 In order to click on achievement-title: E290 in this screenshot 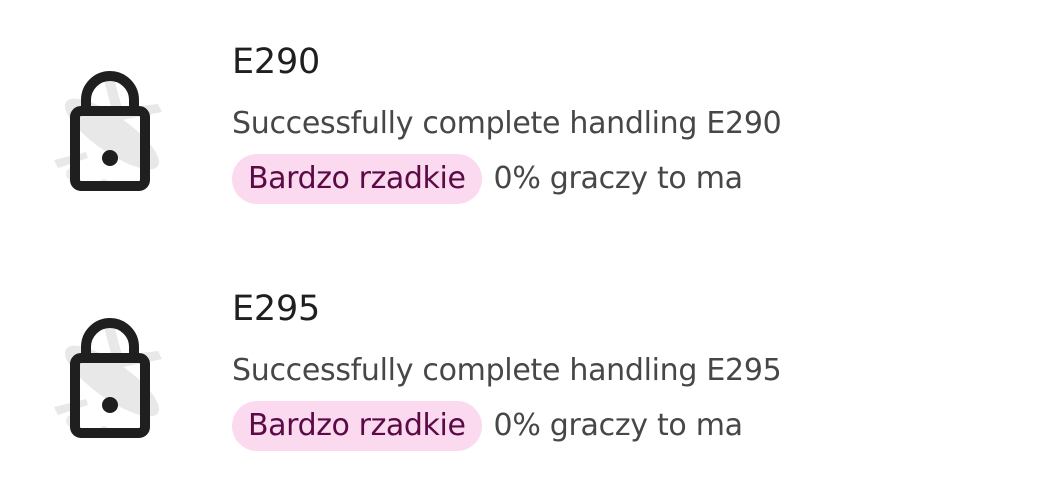, I will do `click(276, 62)`.